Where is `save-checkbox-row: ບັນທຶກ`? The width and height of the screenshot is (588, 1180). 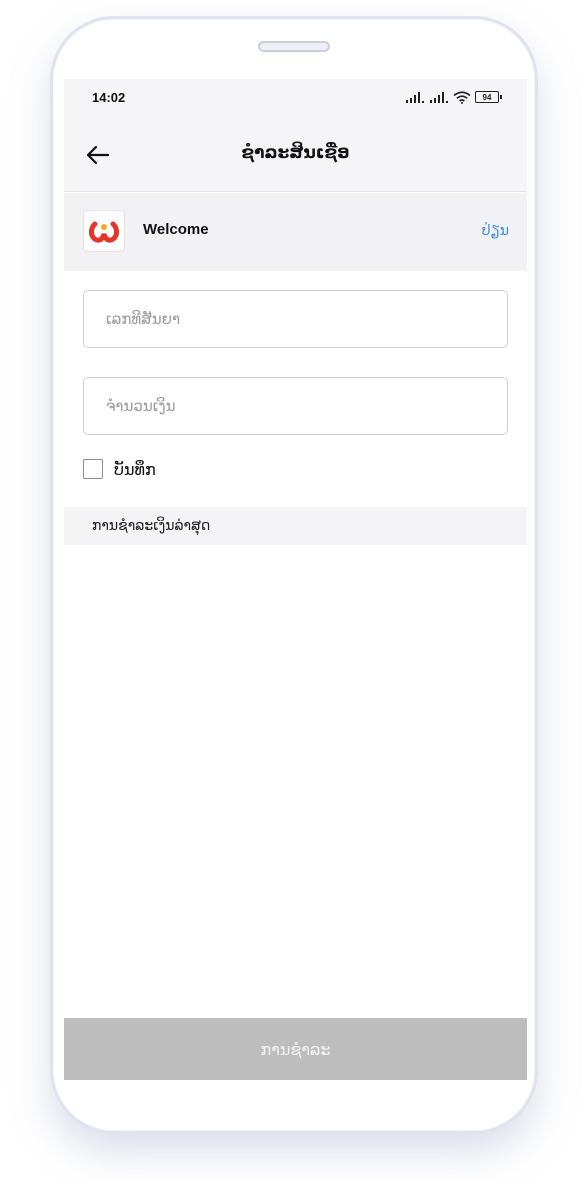 save-checkbox-row: ບັນທຶກ is located at coordinates (119, 469).